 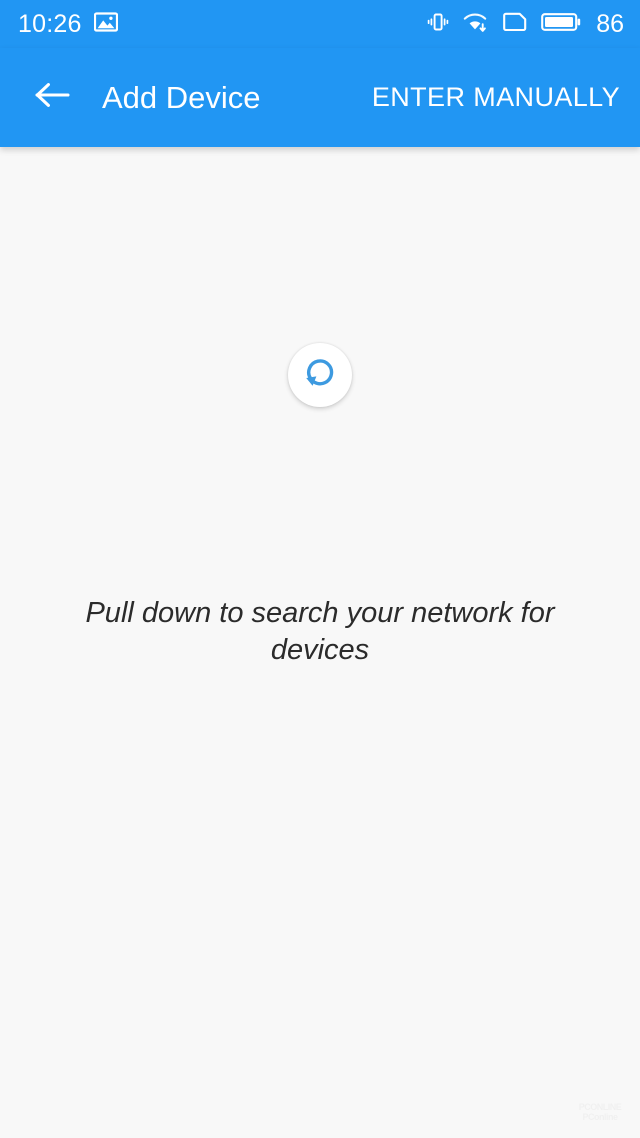 What do you see at coordinates (476, 24) in the screenshot?
I see `wifi-download-icon` at bounding box center [476, 24].